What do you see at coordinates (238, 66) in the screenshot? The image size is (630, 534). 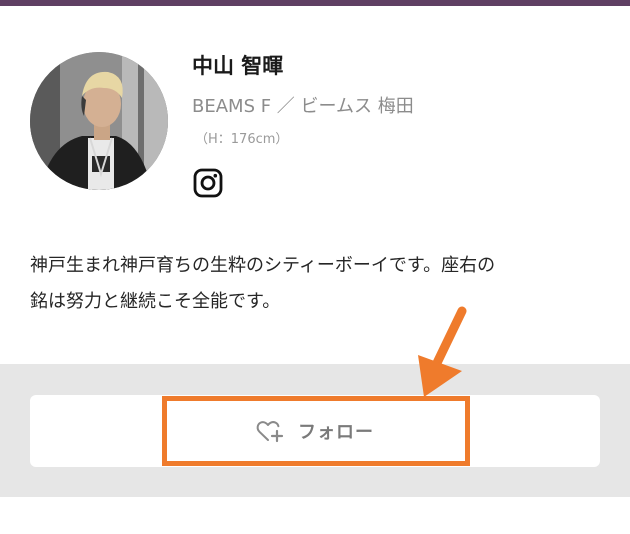 I see `staff-name: 中山 智暉` at bounding box center [238, 66].